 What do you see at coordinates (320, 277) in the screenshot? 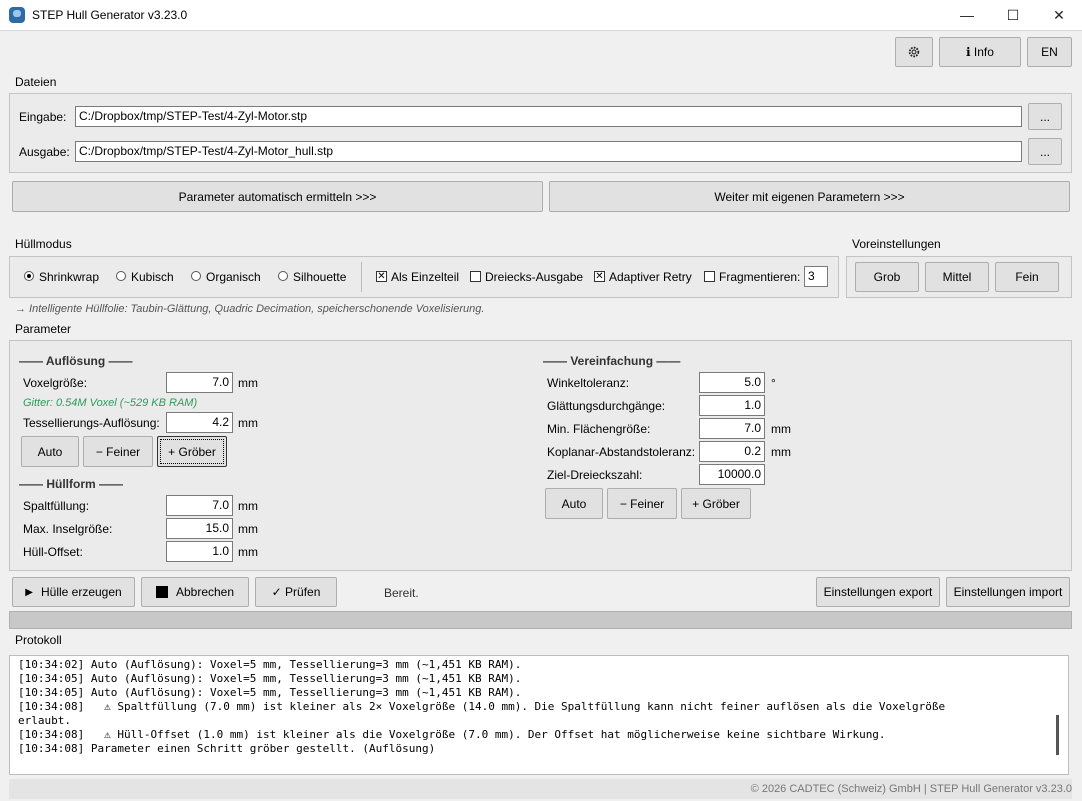
I see `radio-silhouette-label: Silhouette` at bounding box center [320, 277].